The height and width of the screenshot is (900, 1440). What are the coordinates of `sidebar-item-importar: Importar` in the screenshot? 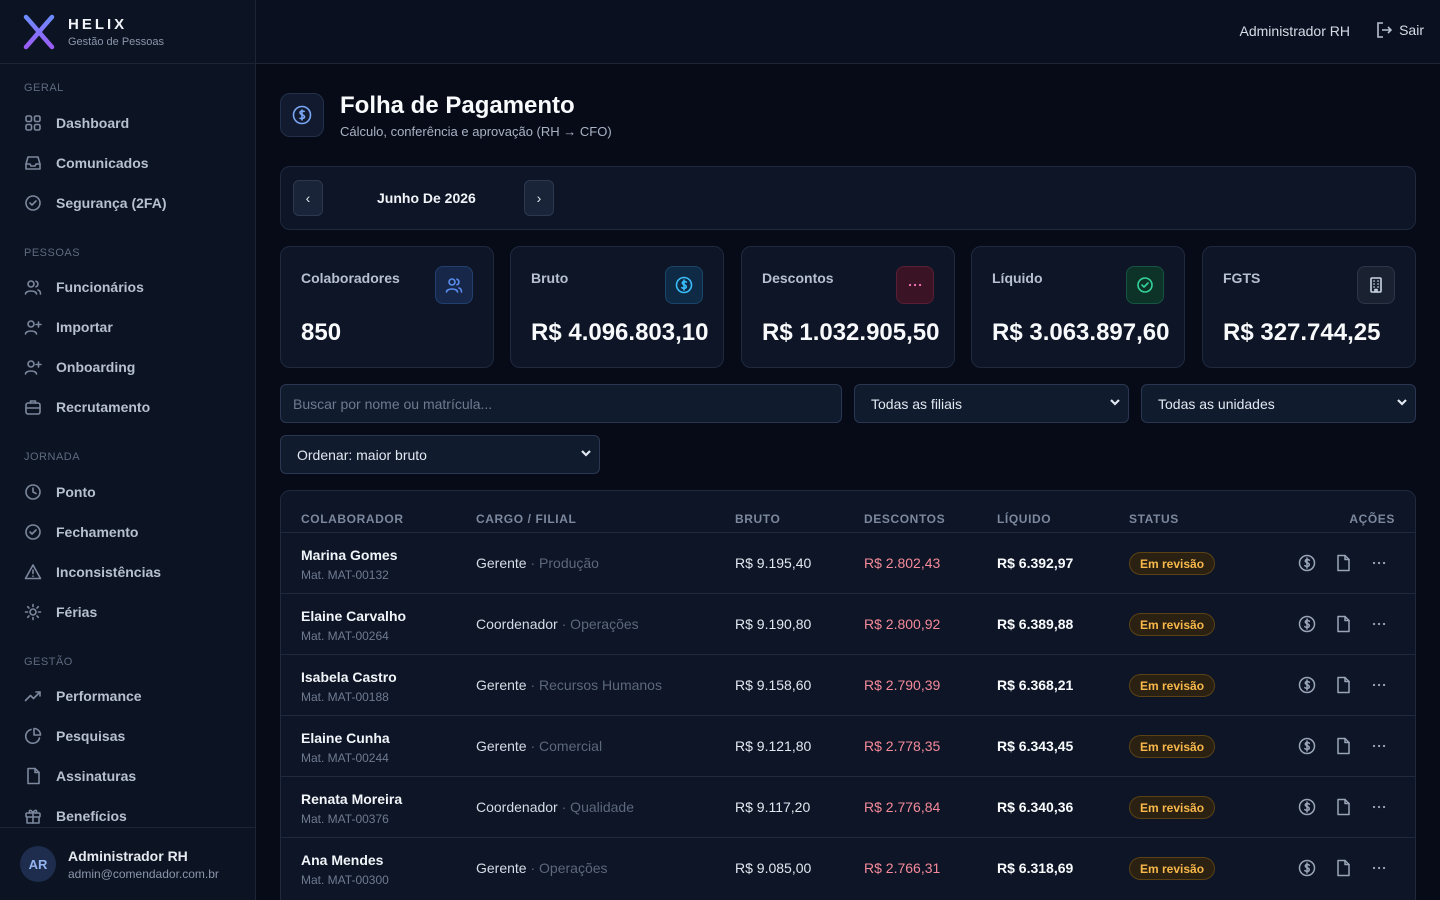 It's located at (128, 327).